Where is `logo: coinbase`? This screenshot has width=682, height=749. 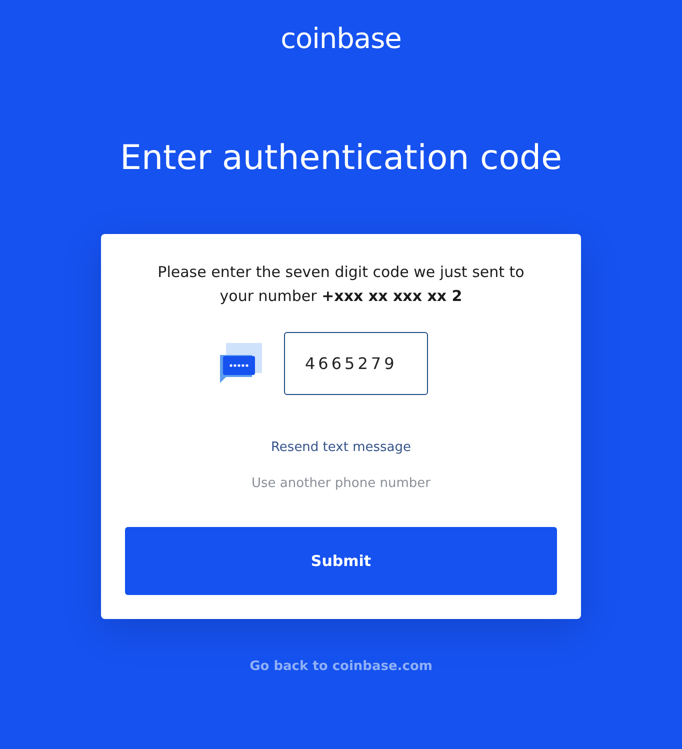 logo: coinbase is located at coordinates (341, 39).